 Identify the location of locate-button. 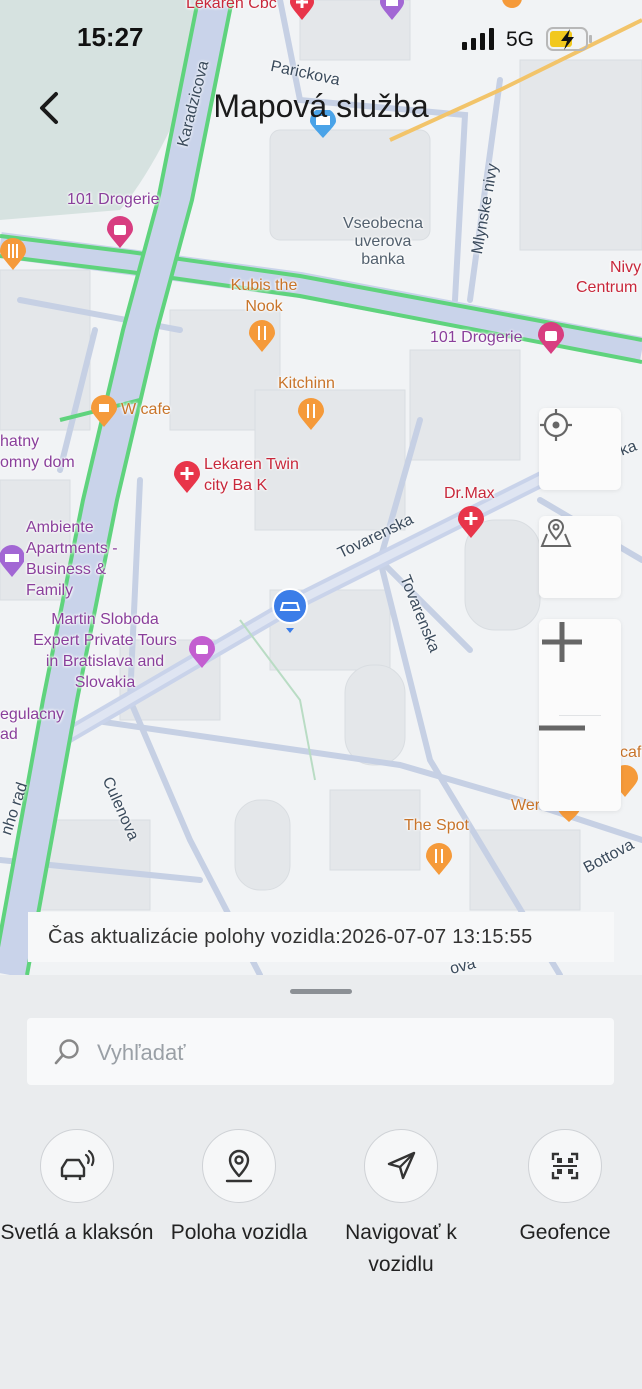
(580, 449).